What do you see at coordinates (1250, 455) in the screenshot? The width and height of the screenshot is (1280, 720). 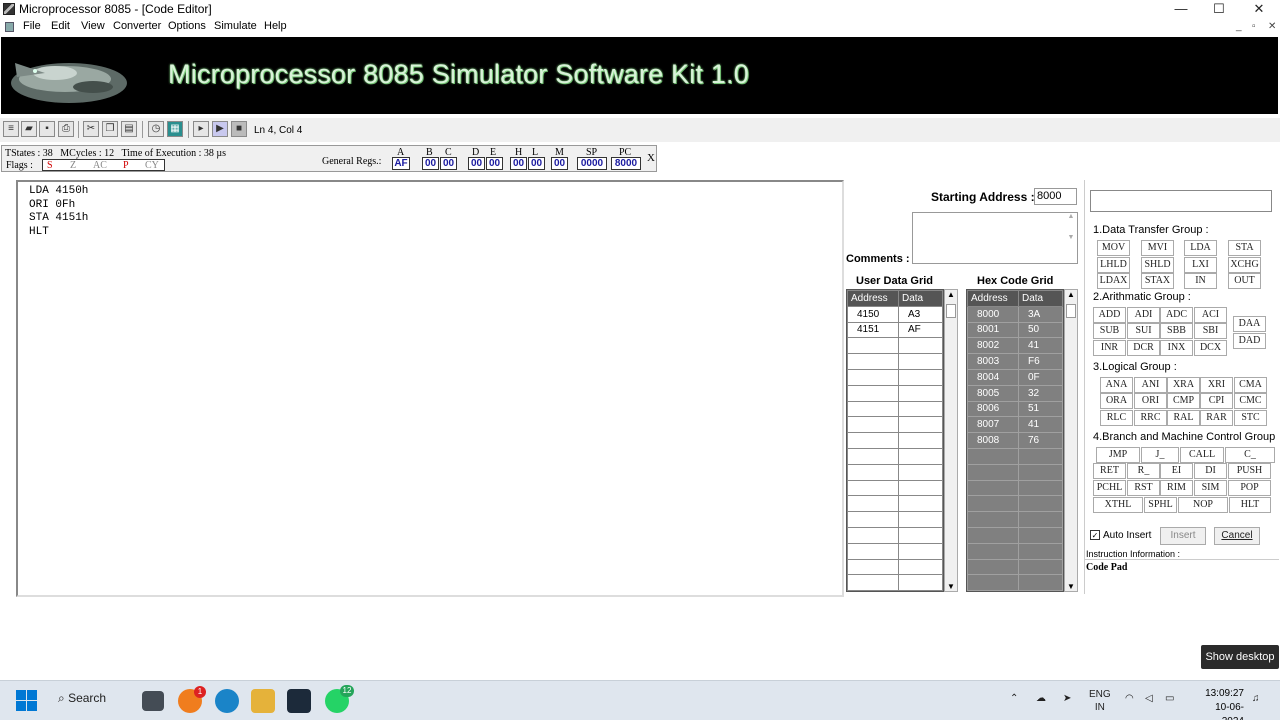 I see `instr-button: C_` at bounding box center [1250, 455].